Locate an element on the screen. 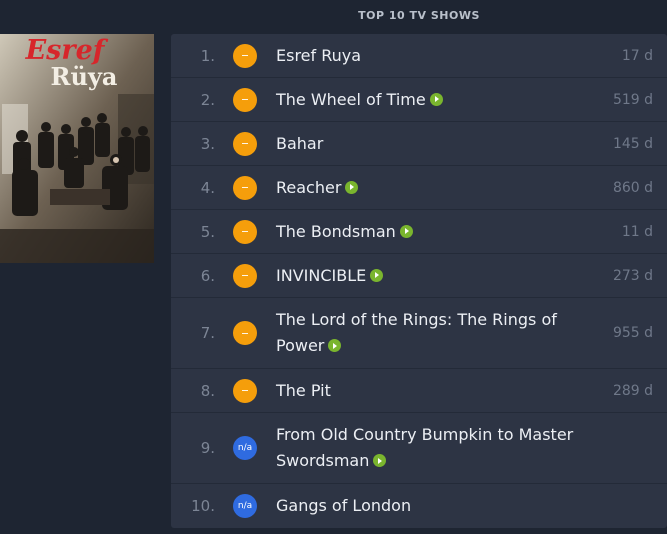  show-title: The Wheel of Time is located at coordinates (434, 100).